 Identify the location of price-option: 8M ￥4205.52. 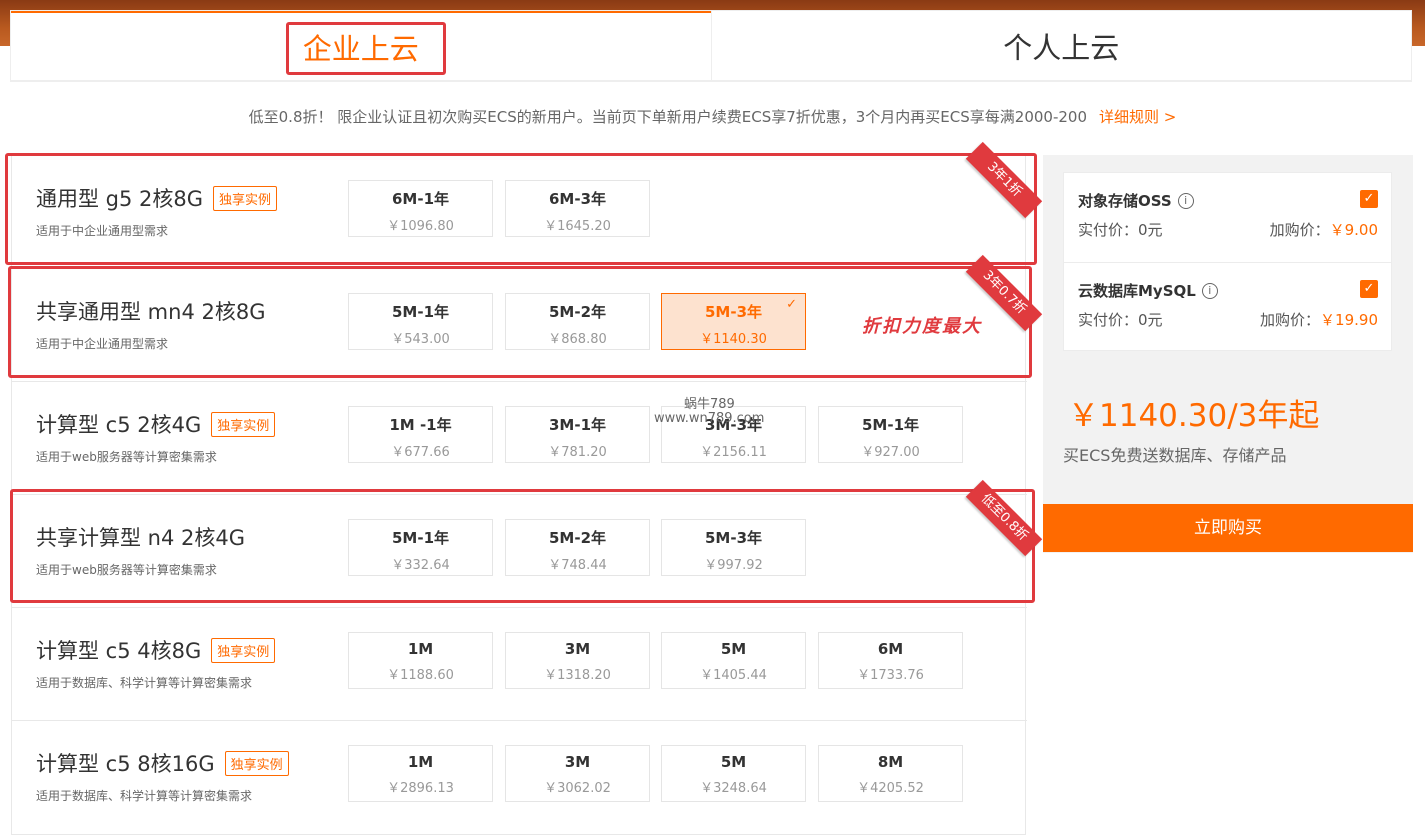
(890, 773).